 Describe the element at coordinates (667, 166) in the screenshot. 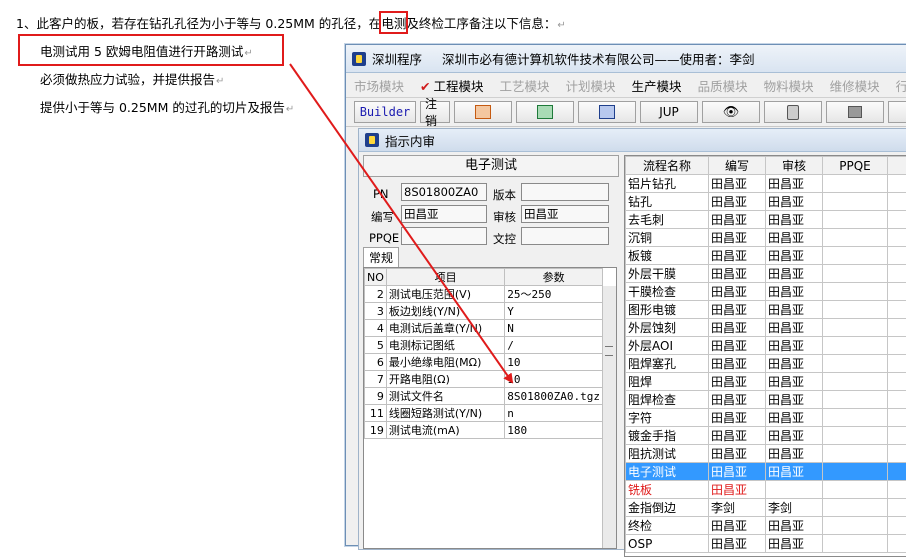

I see `column-header-process-name: 流程名称` at that location.